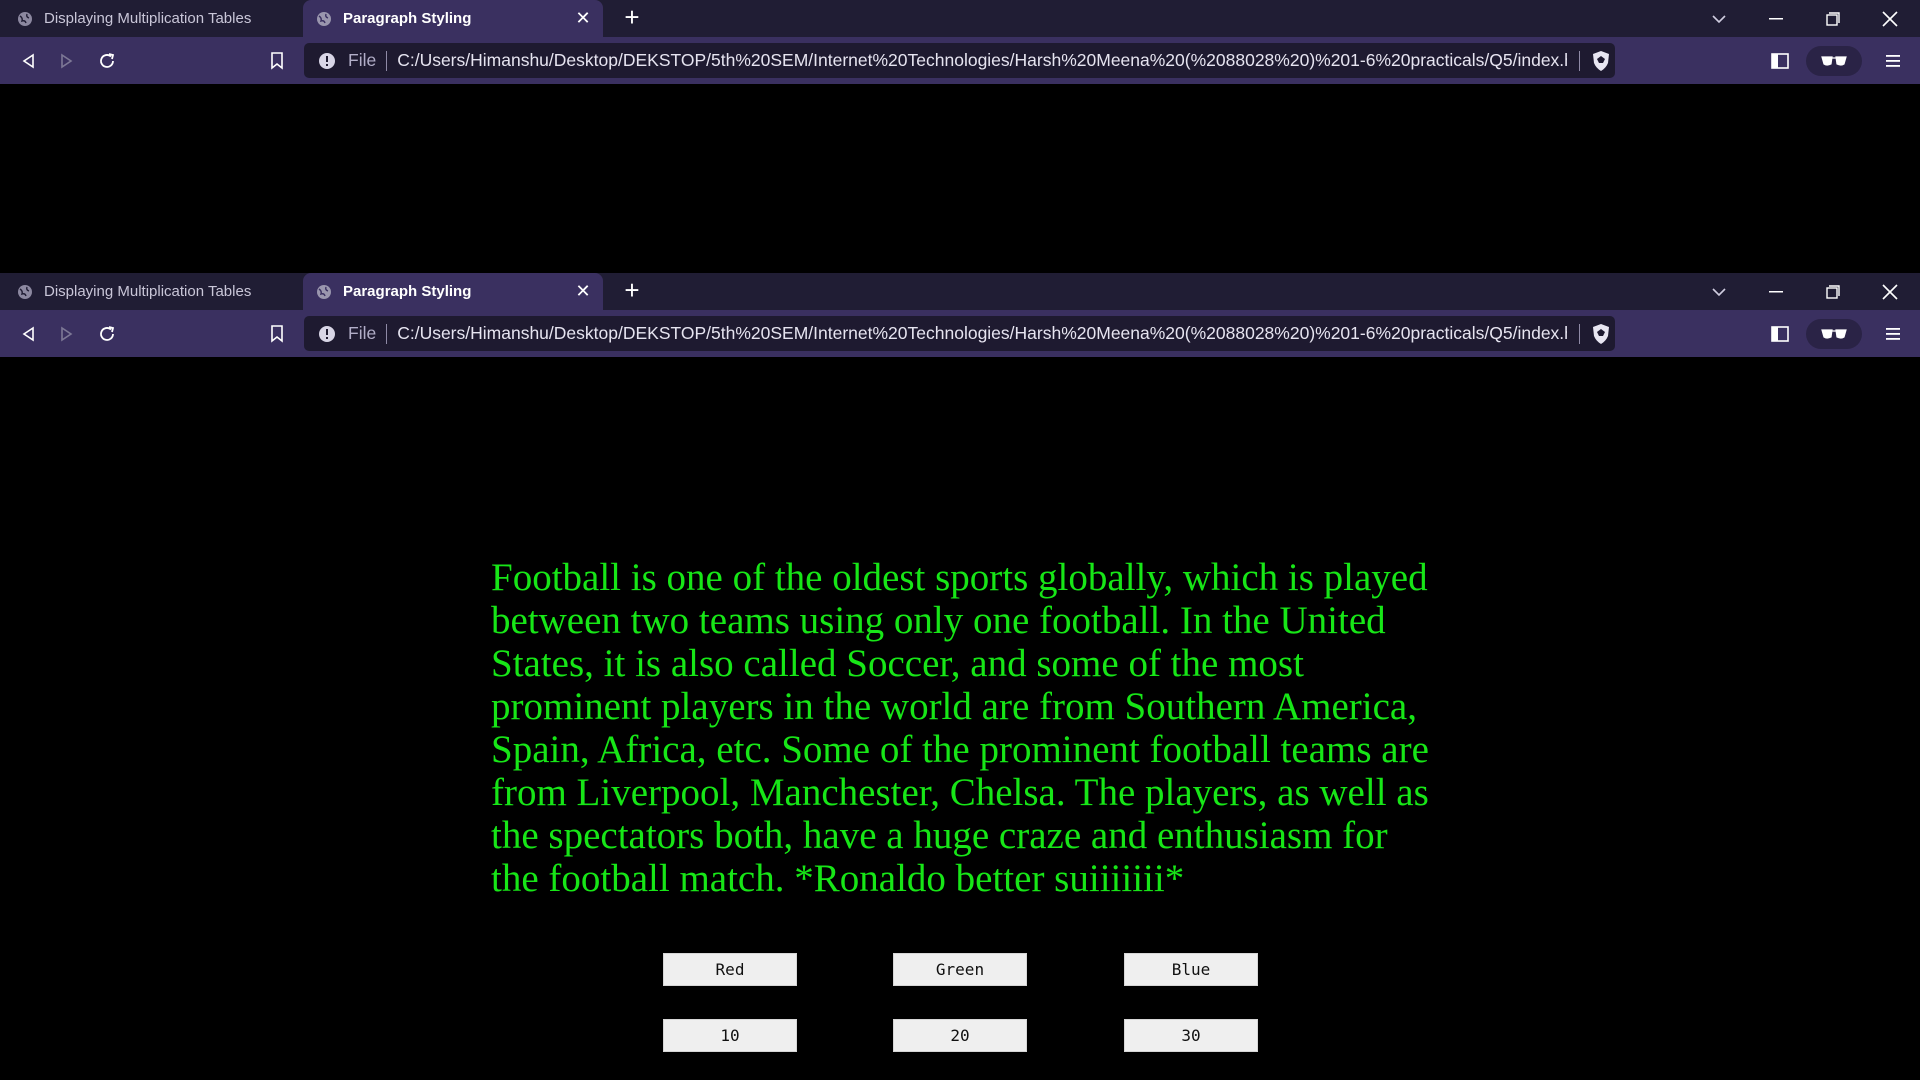 The image size is (1920, 1080). Describe the element at coordinates (1191, 1035) in the screenshot. I see `size-30-button: 30` at that location.